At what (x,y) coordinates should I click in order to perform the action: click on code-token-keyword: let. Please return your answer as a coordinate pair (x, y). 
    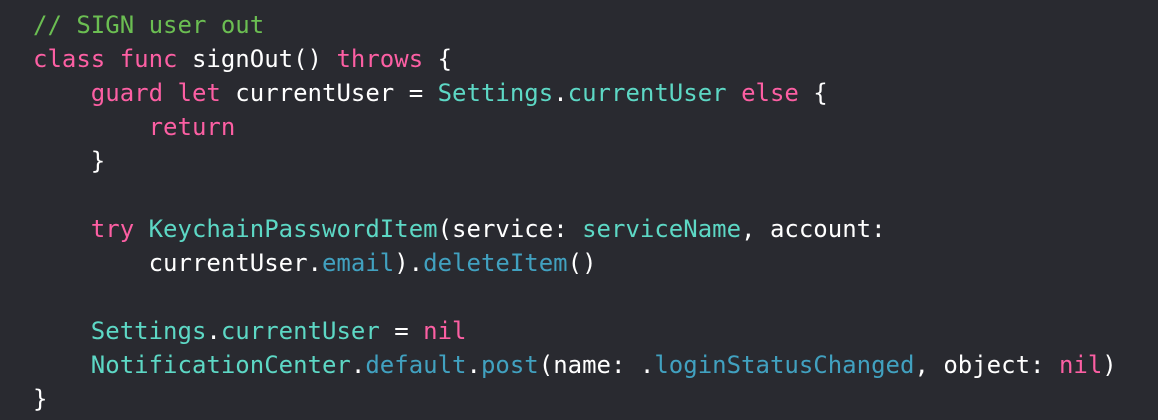
    Looking at the image, I should click on (199, 93).